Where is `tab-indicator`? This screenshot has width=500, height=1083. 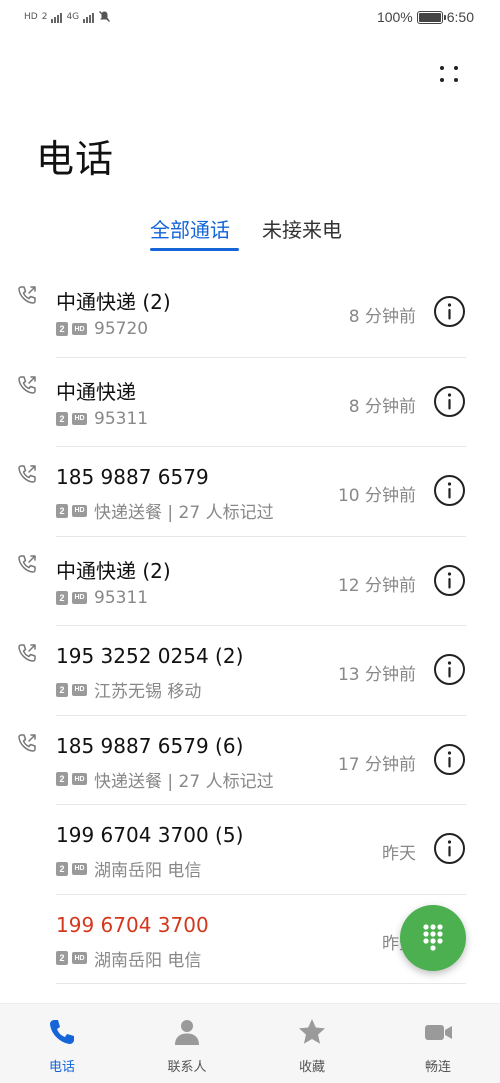
tab-indicator is located at coordinates (194, 249).